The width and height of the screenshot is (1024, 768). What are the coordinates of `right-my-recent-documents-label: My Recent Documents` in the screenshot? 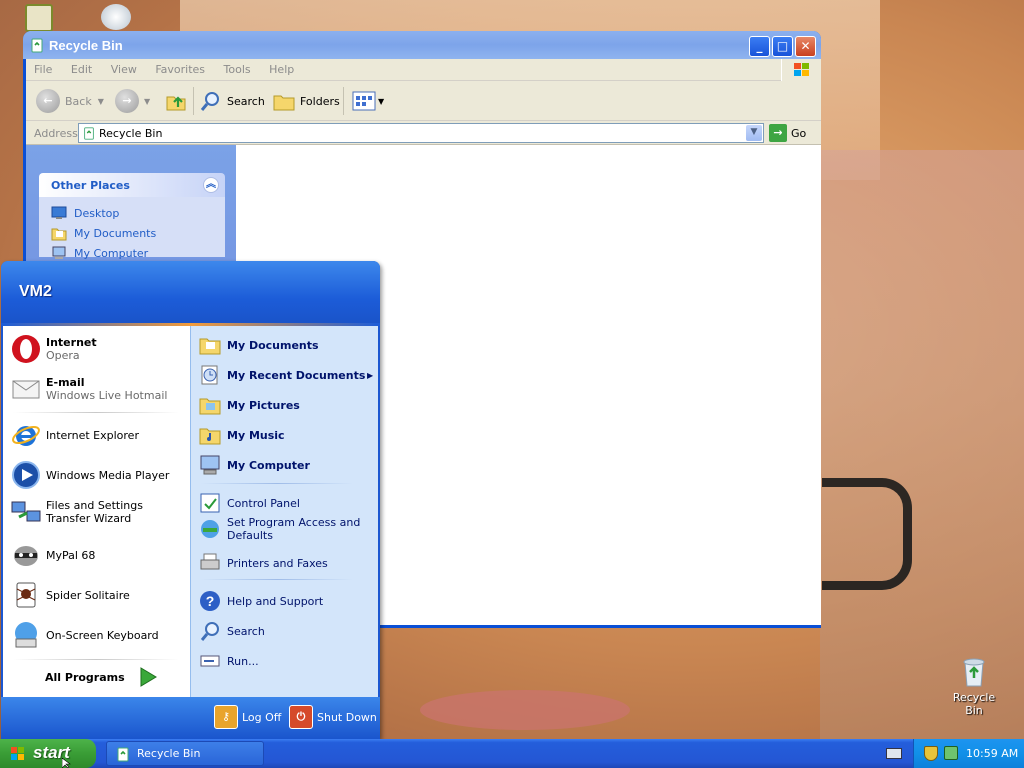 It's located at (296, 375).